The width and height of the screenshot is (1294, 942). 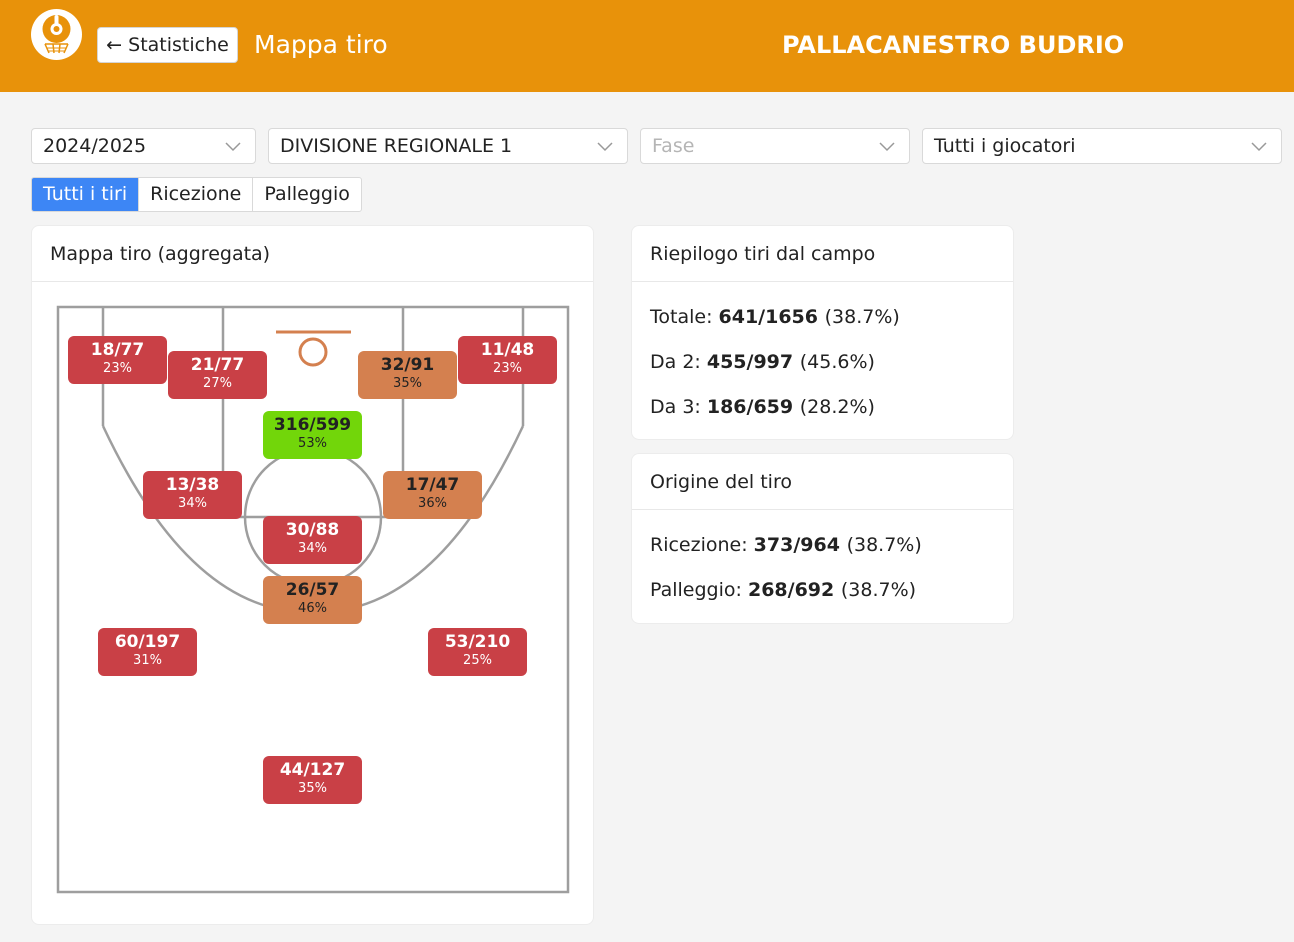 I want to click on division-select: DIVISIONE REGIONALE 1, so click(x=448, y=146).